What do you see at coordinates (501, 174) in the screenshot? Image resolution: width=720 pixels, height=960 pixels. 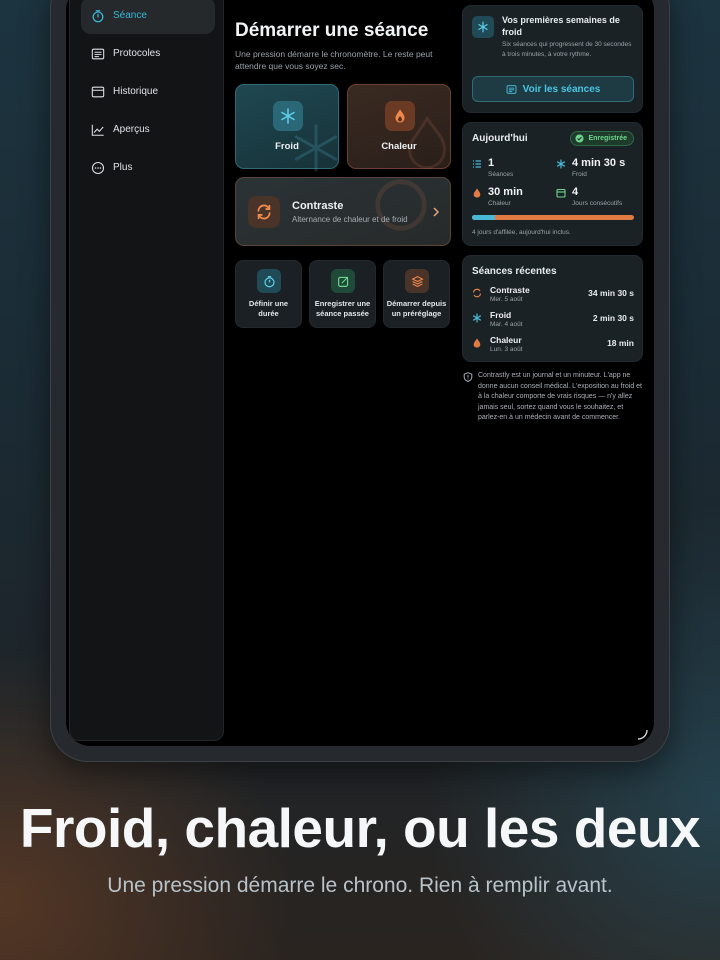 I see `stat-label: Séances` at bounding box center [501, 174].